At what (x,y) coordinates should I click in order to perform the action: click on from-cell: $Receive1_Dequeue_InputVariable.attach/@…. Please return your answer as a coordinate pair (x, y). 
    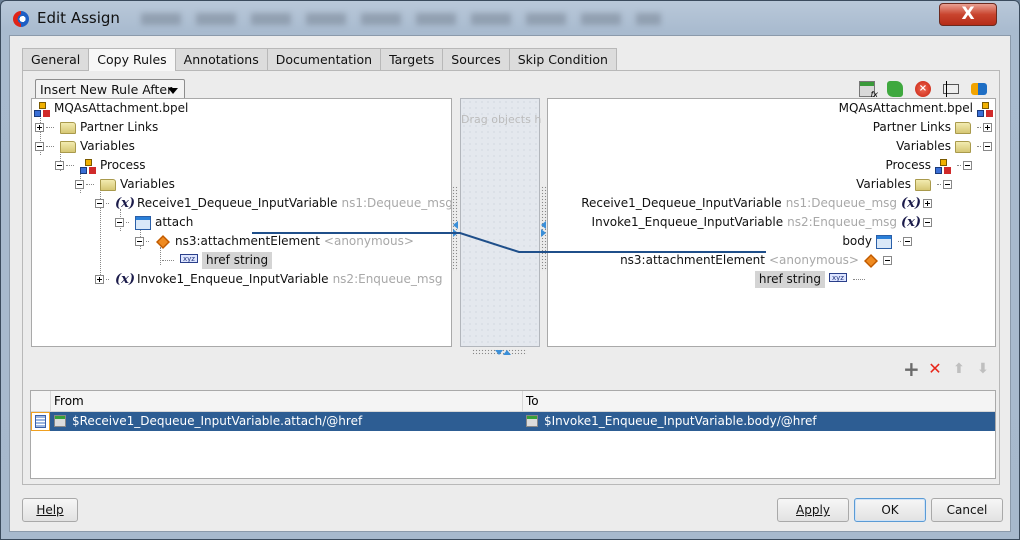
    Looking at the image, I should click on (286, 421).